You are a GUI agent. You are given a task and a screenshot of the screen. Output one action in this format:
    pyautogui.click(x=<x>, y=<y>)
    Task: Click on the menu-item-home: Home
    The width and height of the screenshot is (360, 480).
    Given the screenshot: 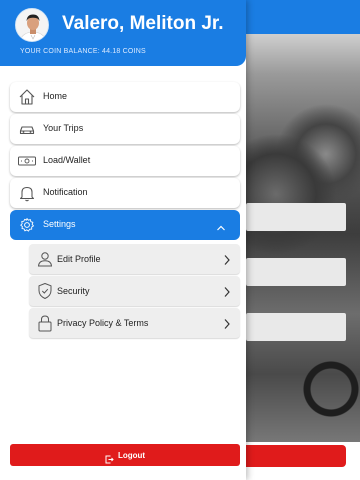 What is the action you would take?
    pyautogui.click(x=125, y=97)
    